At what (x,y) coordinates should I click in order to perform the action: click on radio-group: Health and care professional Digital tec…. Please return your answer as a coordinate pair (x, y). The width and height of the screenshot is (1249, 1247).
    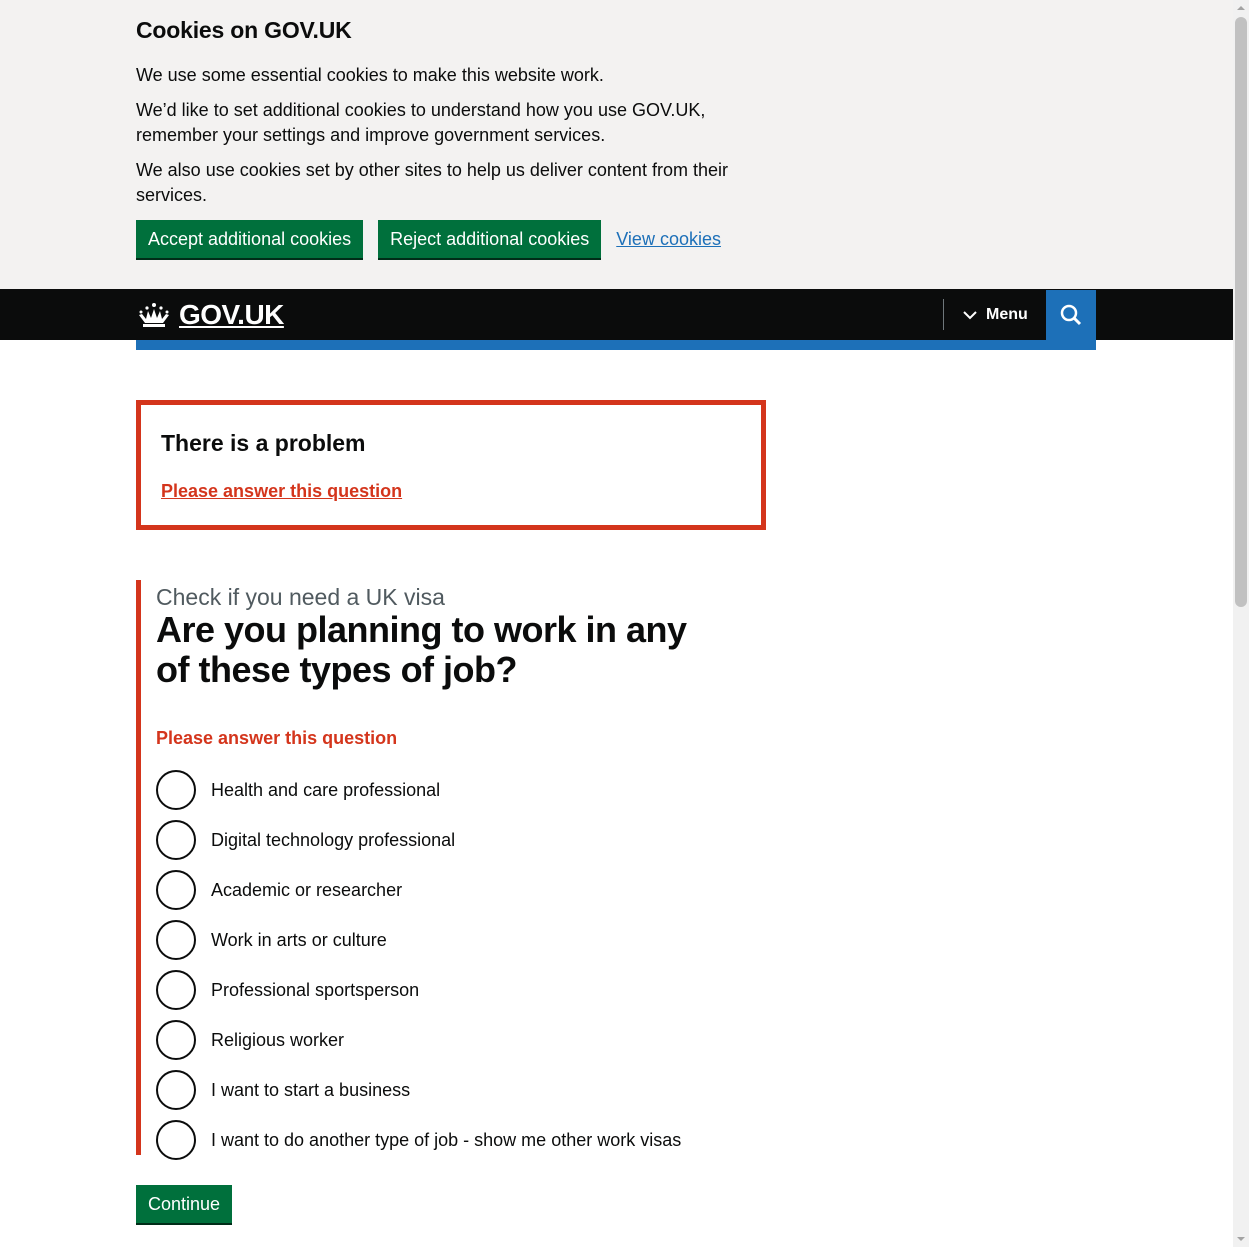
    Looking at the image, I should click on (418, 965).